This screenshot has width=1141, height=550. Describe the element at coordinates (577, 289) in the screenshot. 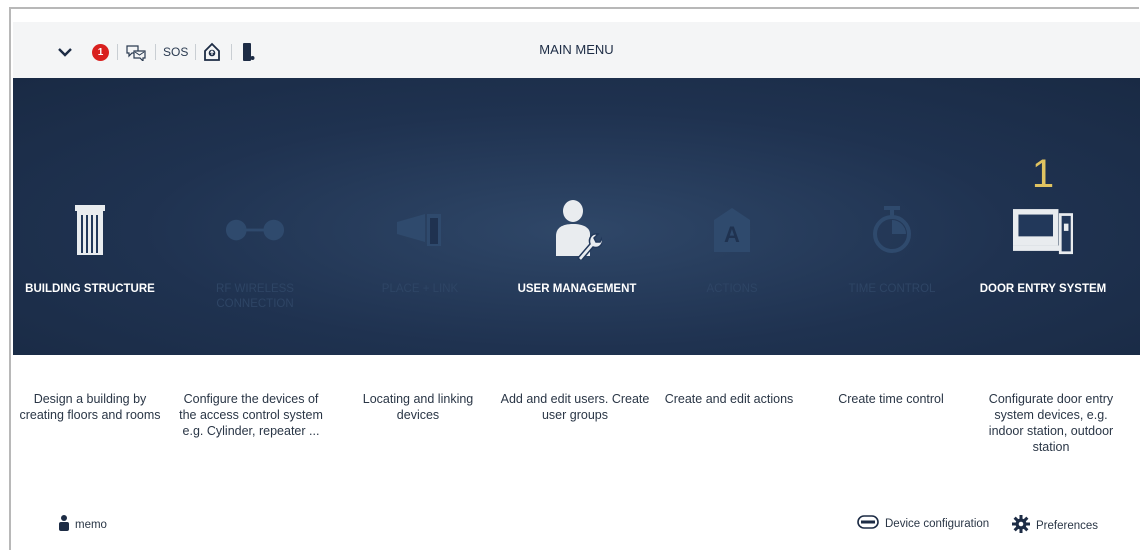

I see `menu-label: USER MANAGEMENT` at that location.